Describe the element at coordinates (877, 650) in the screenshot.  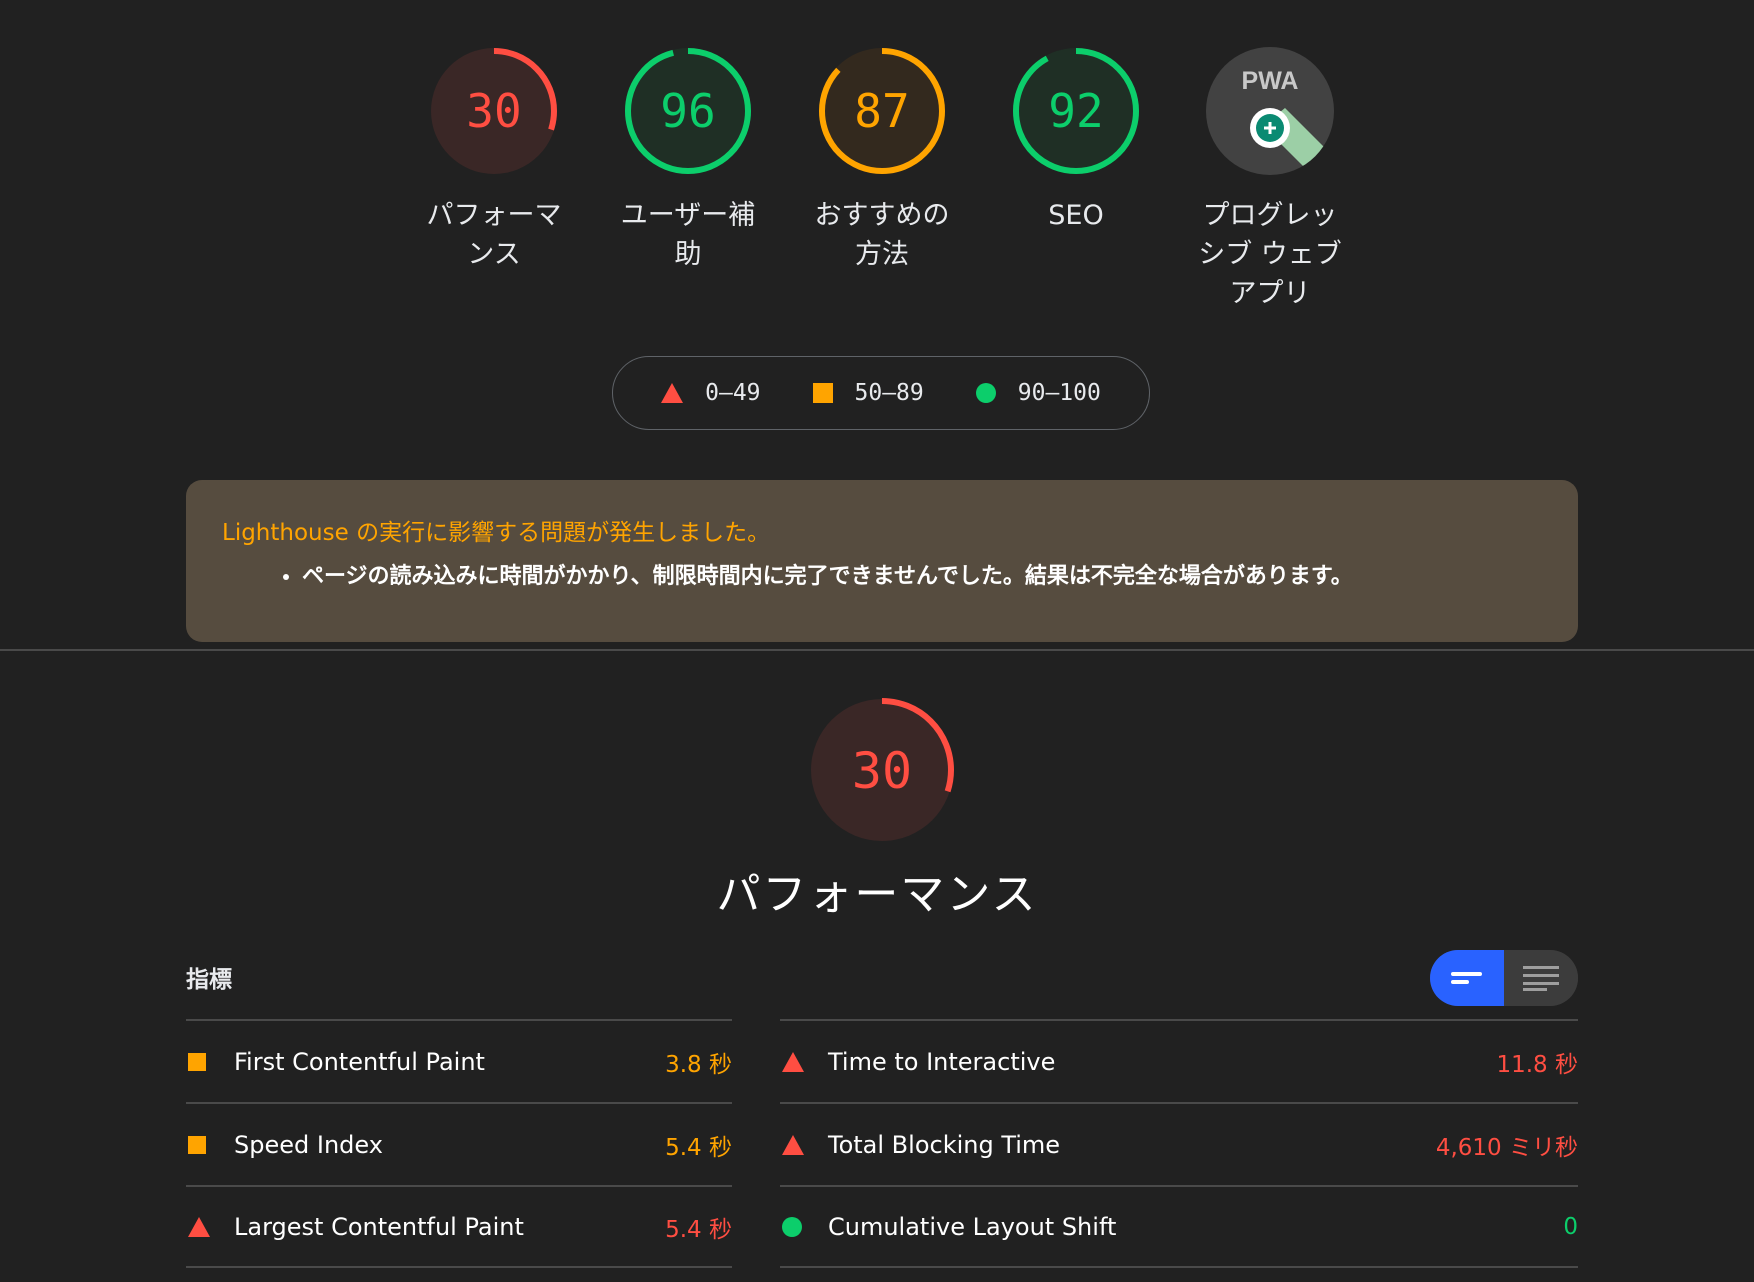
I see `section-divider` at that location.